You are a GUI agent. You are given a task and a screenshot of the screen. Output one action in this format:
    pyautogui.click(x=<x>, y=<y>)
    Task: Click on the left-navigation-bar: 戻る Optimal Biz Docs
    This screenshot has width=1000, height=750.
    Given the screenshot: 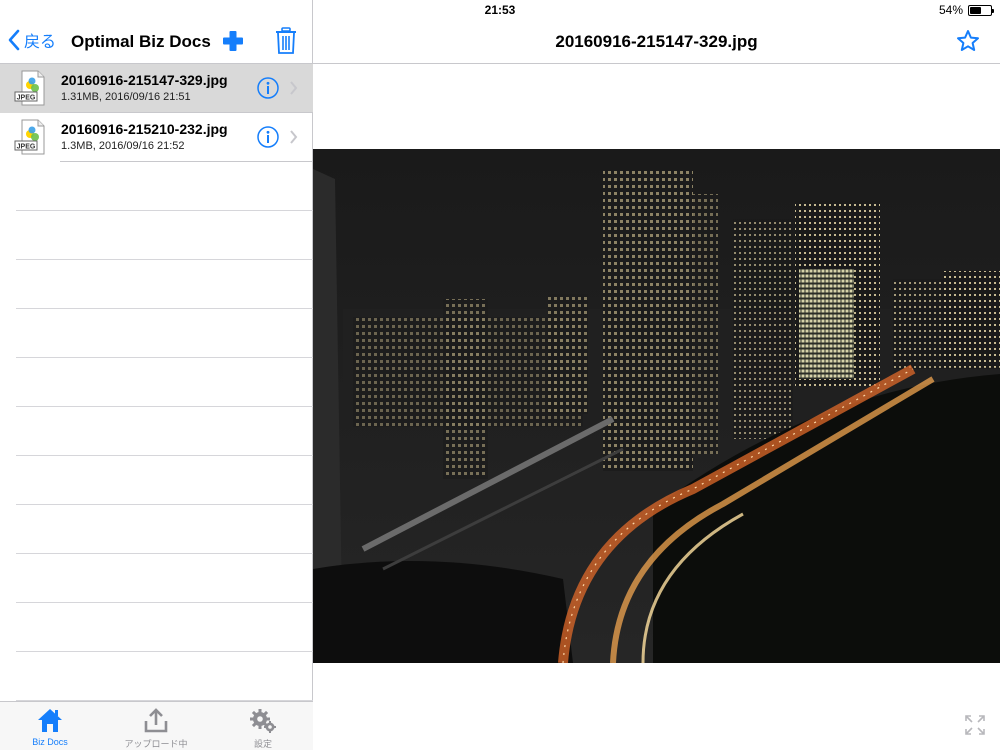 What is the action you would take?
    pyautogui.click(x=156, y=42)
    